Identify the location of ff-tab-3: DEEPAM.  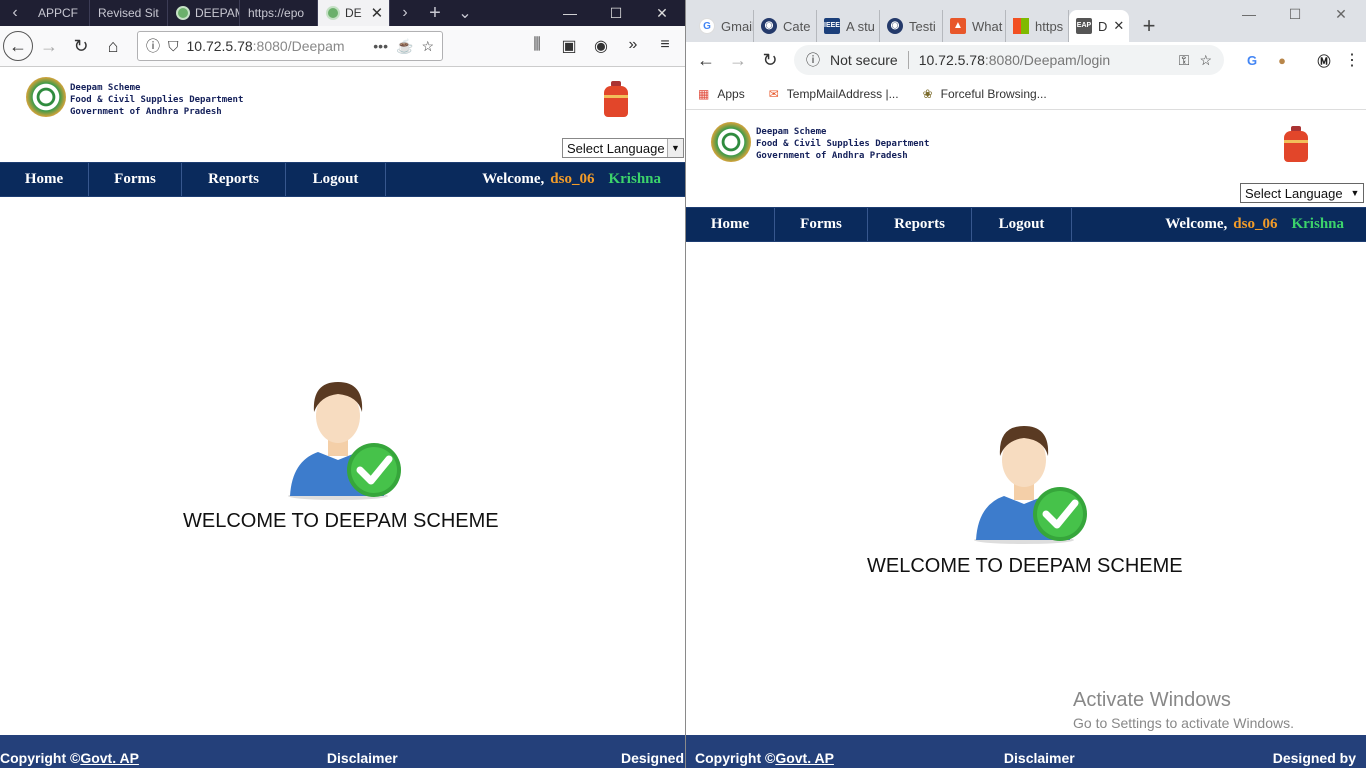
(204, 13).